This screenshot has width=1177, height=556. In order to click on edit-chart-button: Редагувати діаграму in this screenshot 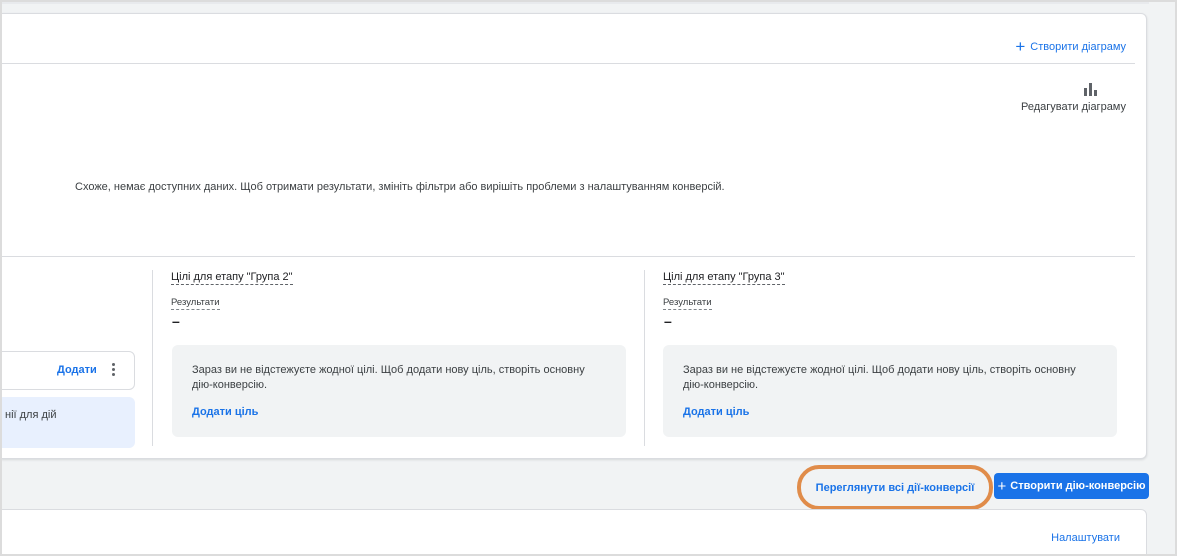, I will do `click(1066, 97)`.